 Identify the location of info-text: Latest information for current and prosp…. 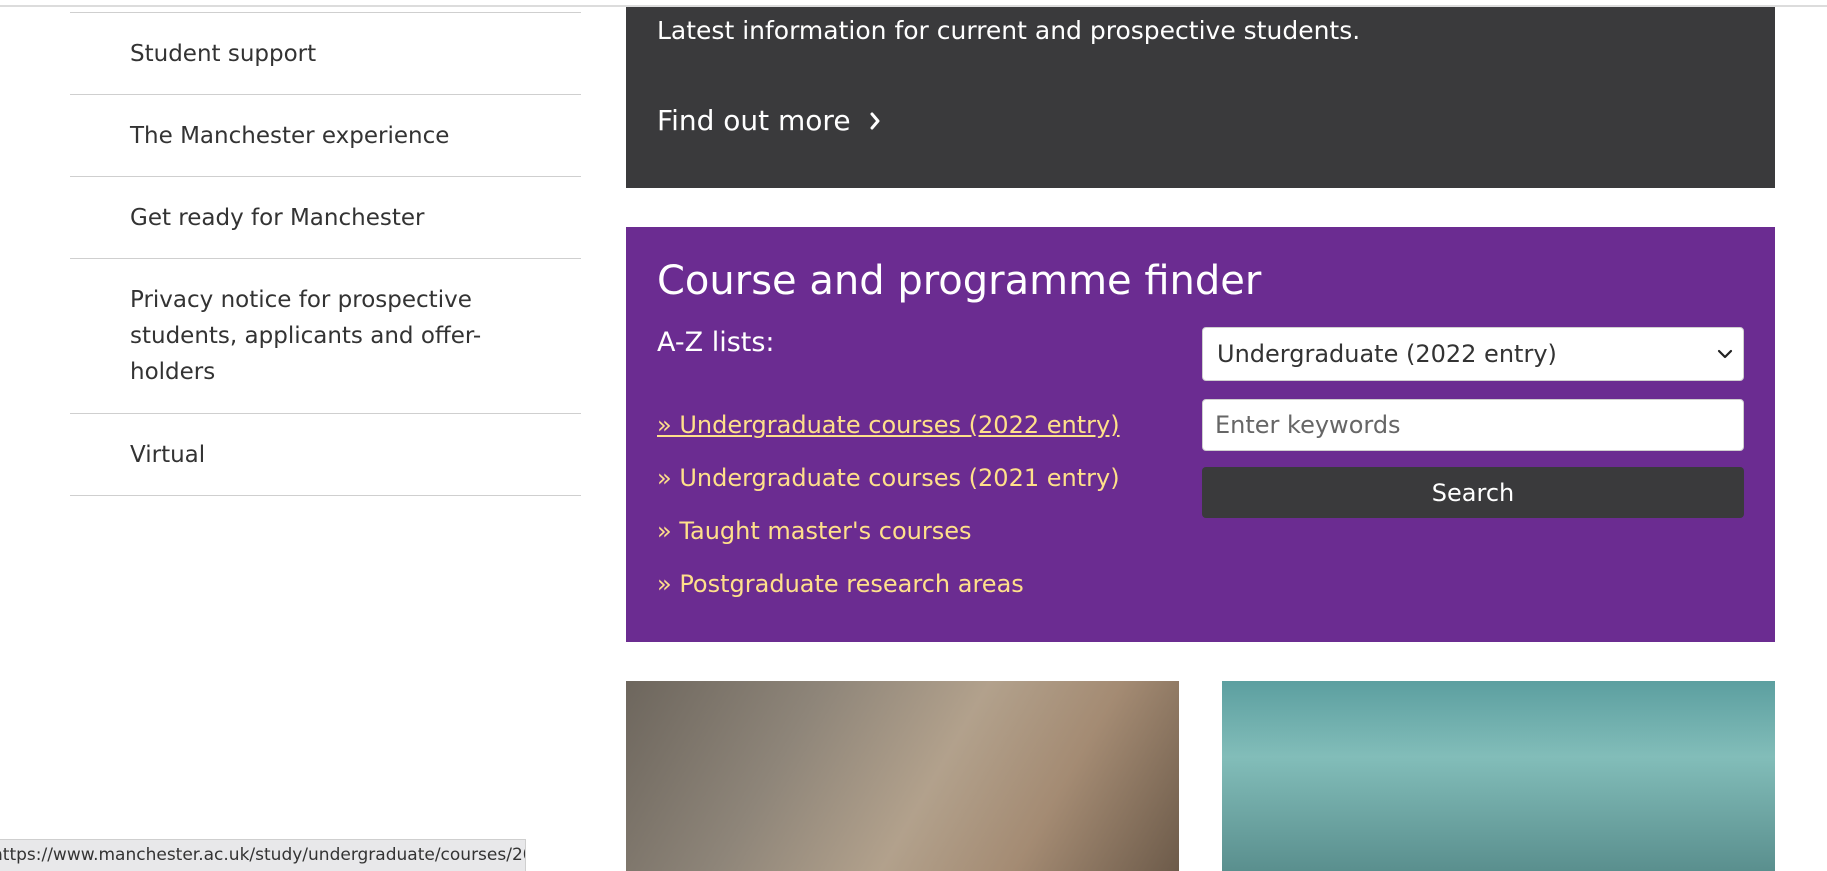
(1009, 30).